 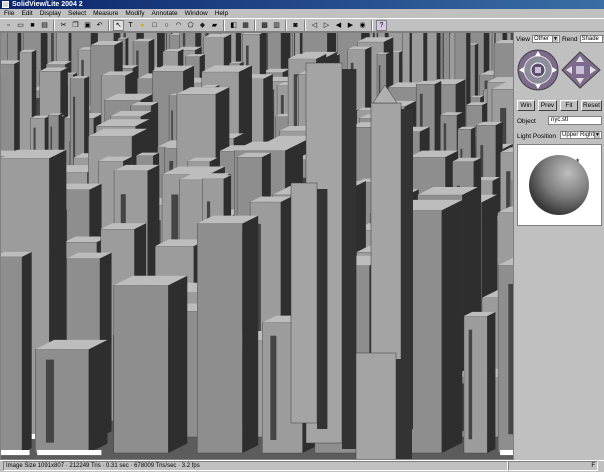 What do you see at coordinates (381, 25) in the screenshot?
I see `help-icon: ?` at bounding box center [381, 25].